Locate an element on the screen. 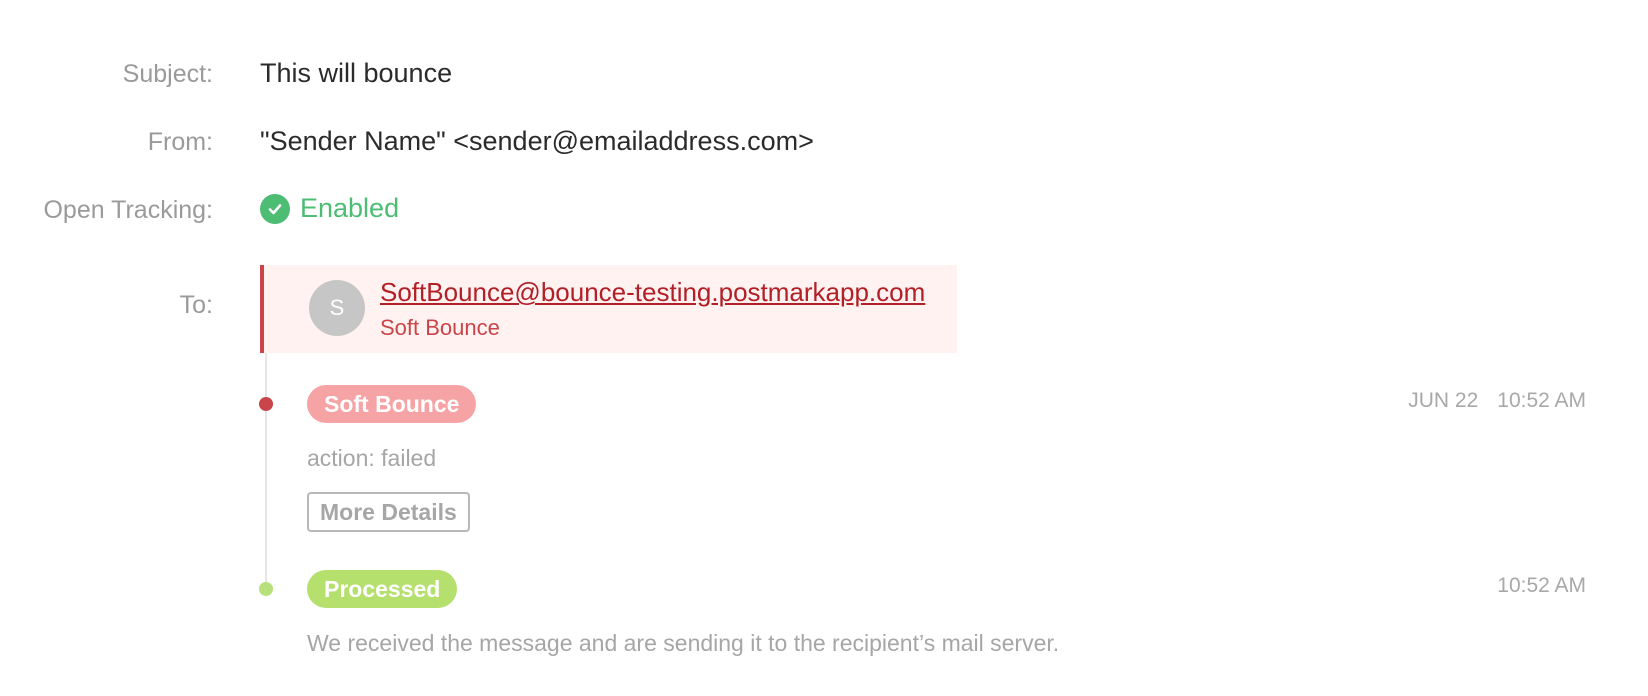  recipient-status: Soft Bounce is located at coordinates (440, 327).